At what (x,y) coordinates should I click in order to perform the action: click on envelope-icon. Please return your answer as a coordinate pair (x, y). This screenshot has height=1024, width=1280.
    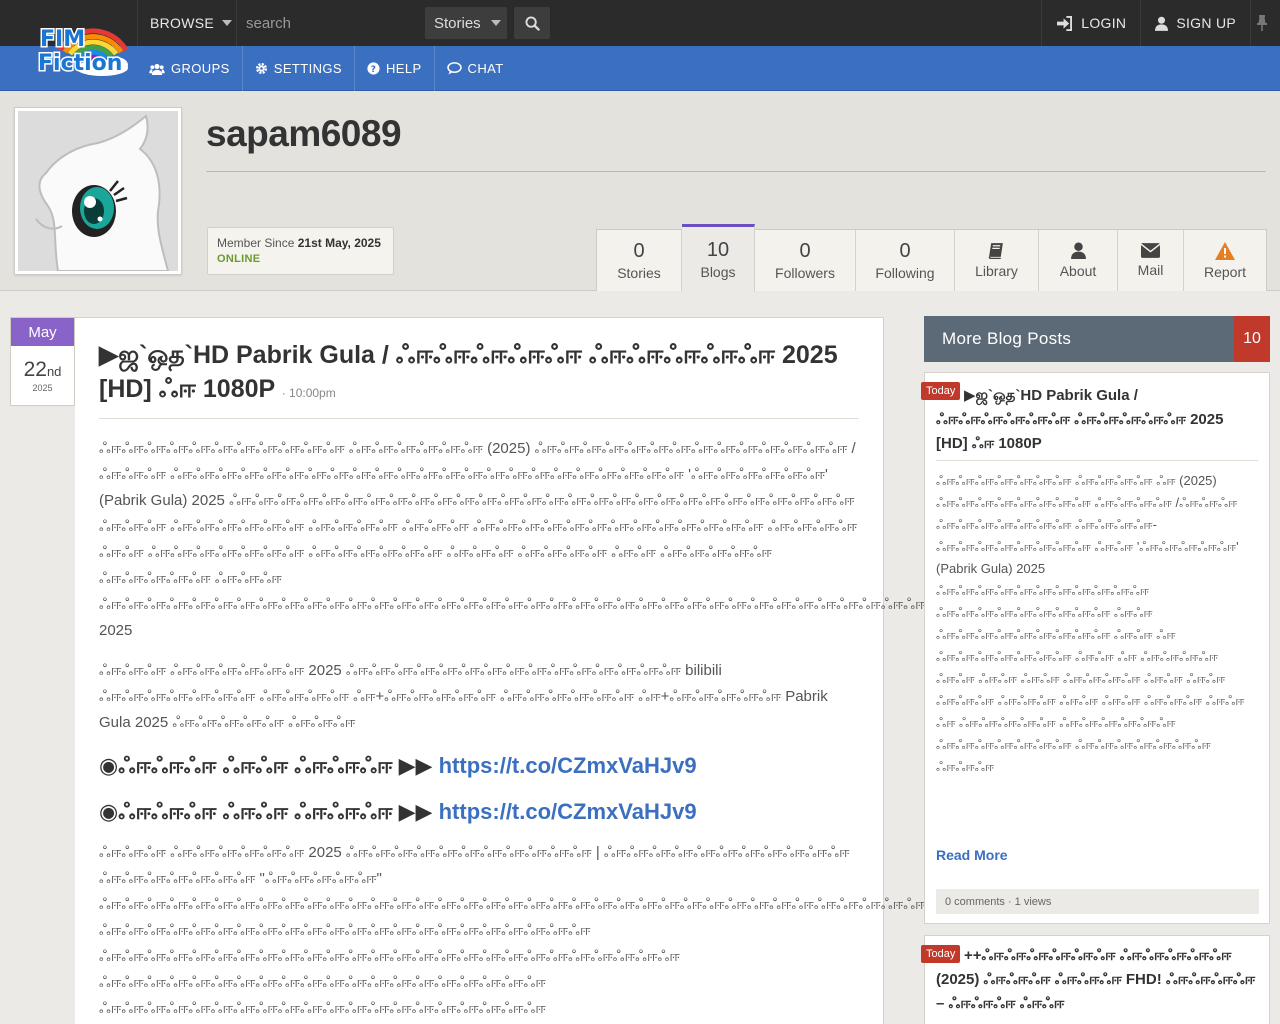
    Looking at the image, I should click on (1150, 250).